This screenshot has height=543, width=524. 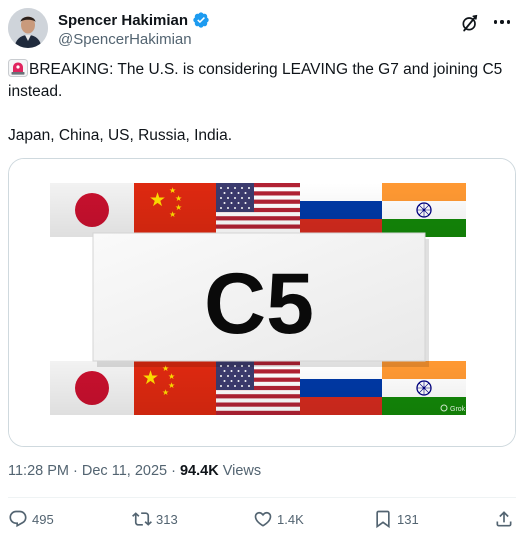 What do you see at coordinates (201, 20) in the screenshot?
I see `verified-badge-icon` at bounding box center [201, 20].